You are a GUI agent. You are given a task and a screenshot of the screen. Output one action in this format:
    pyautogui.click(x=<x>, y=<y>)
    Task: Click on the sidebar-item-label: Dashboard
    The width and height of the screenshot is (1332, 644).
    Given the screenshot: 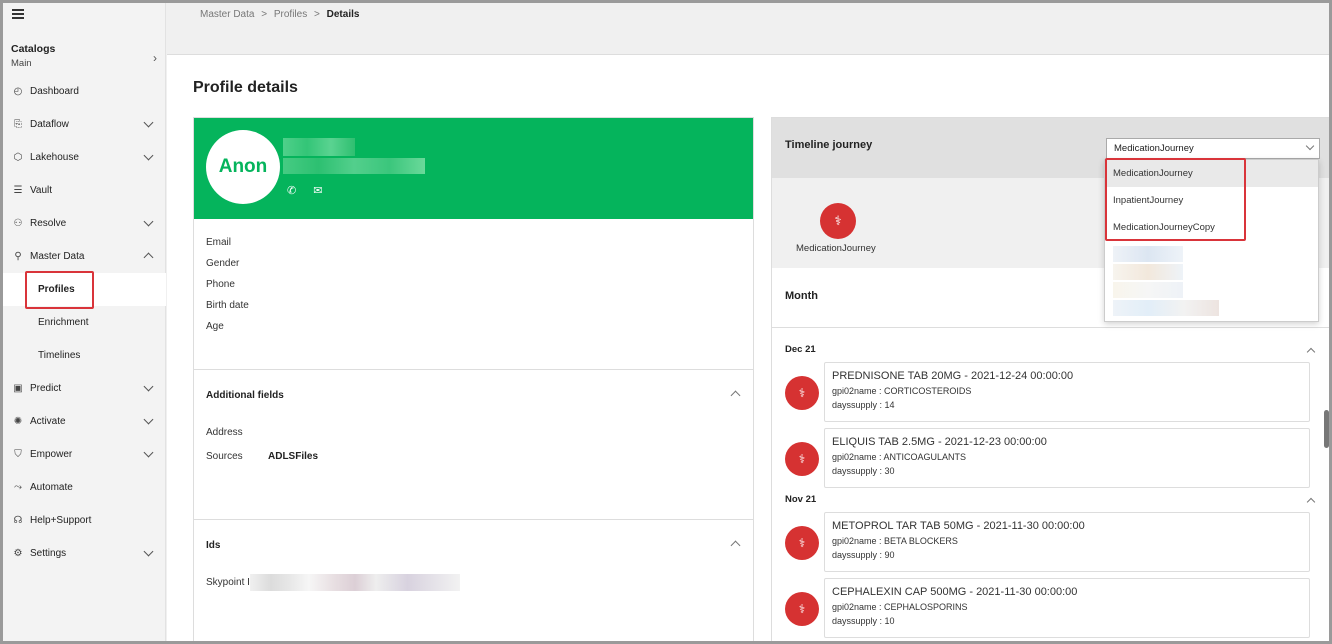 What is the action you would take?
    pyautogui.click(x=54, y=91)
    